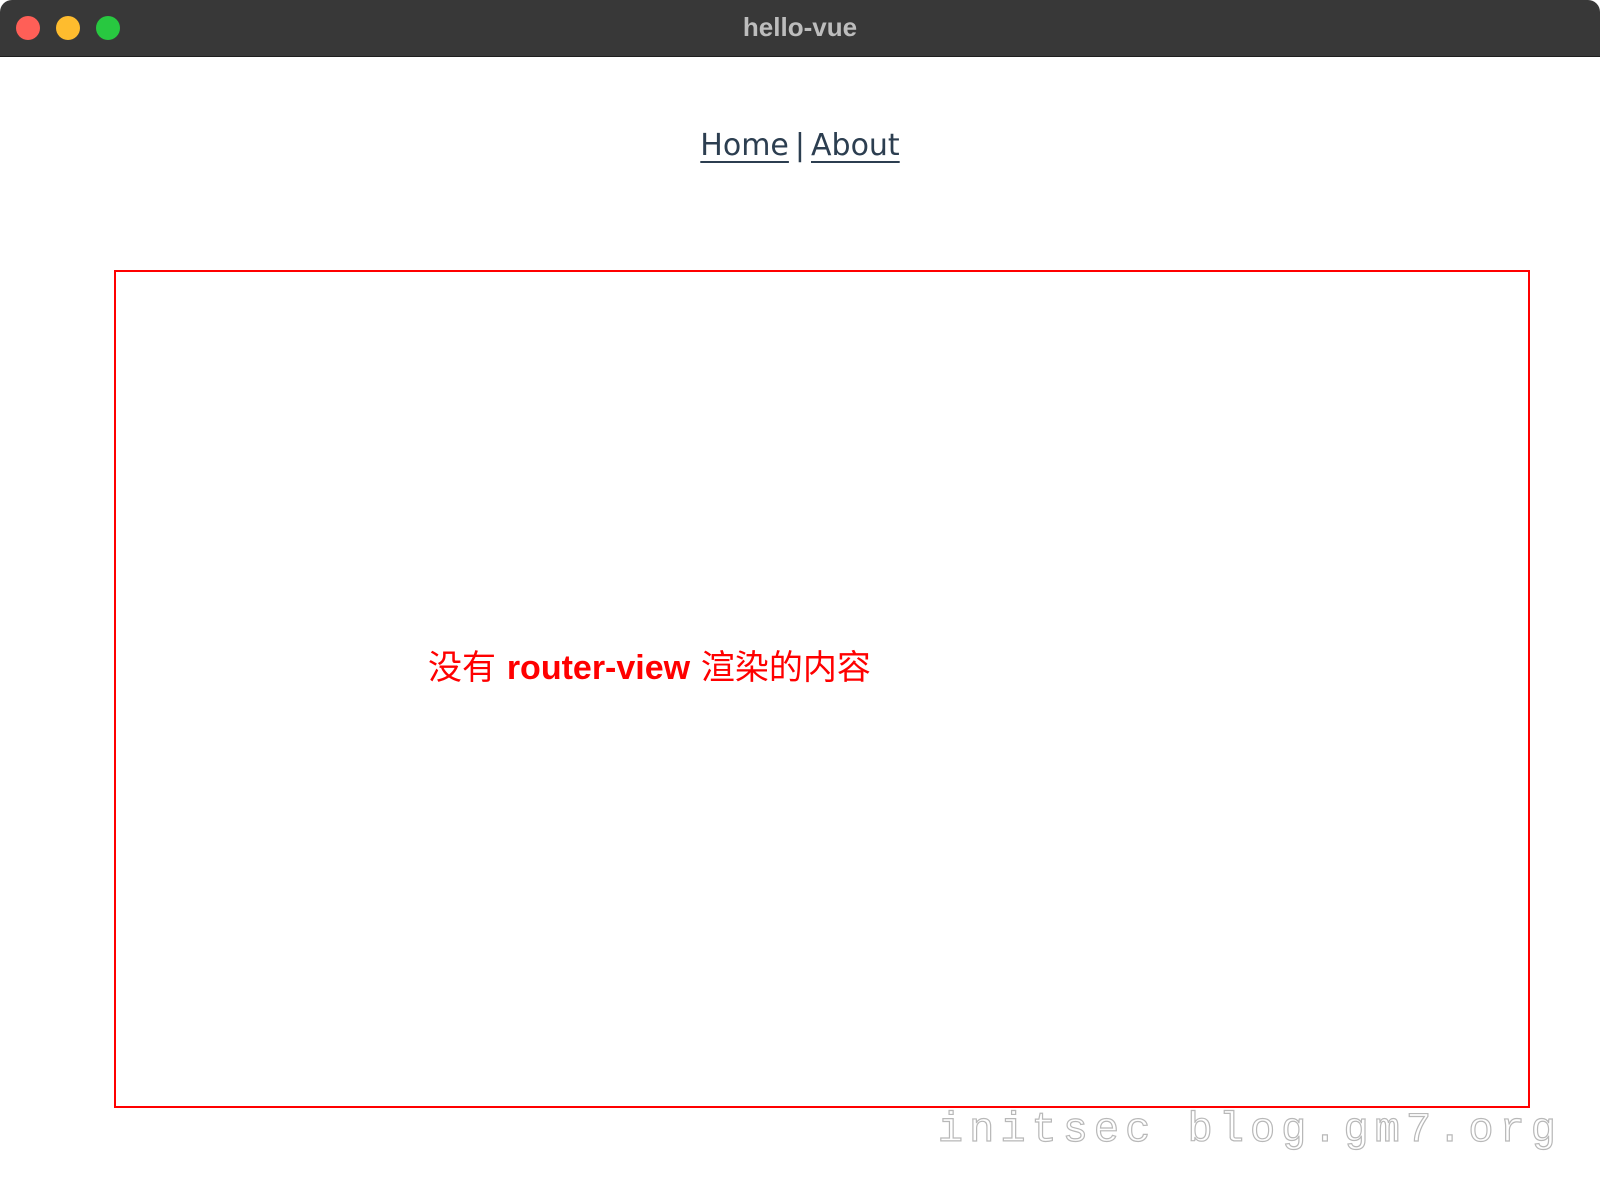 This screenshot has width=1600, height=1200. Describe the element at coordinates (744, 145) in the screenshot. I see `nav-link-home: Home` at that location.